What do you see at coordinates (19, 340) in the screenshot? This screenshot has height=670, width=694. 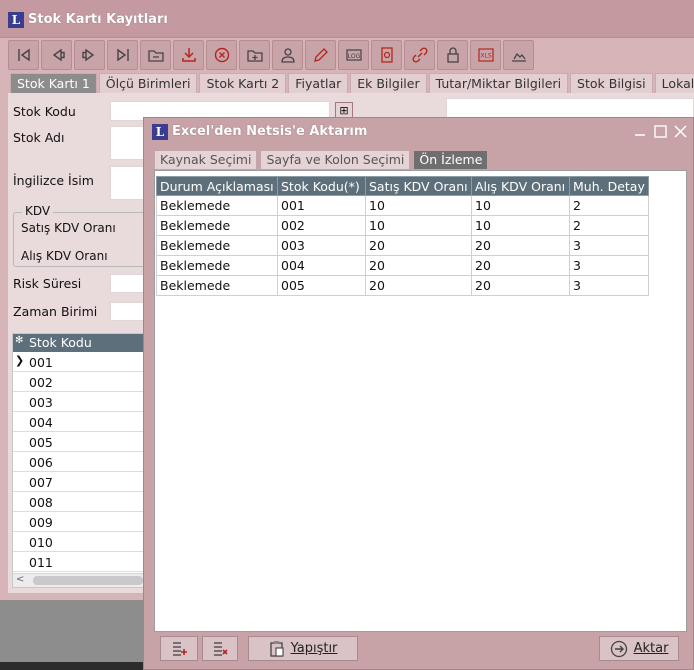 I see `filter-star-icon: ✻` at bounding box center [19, 340].